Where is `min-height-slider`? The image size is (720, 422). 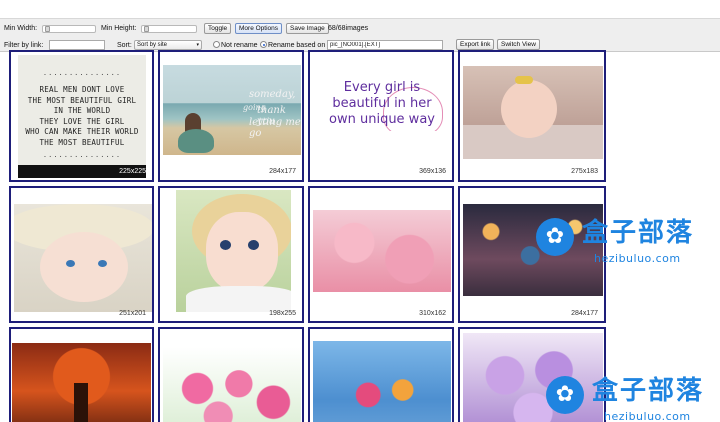 min-height-slider is located at coordinates (169, 29).